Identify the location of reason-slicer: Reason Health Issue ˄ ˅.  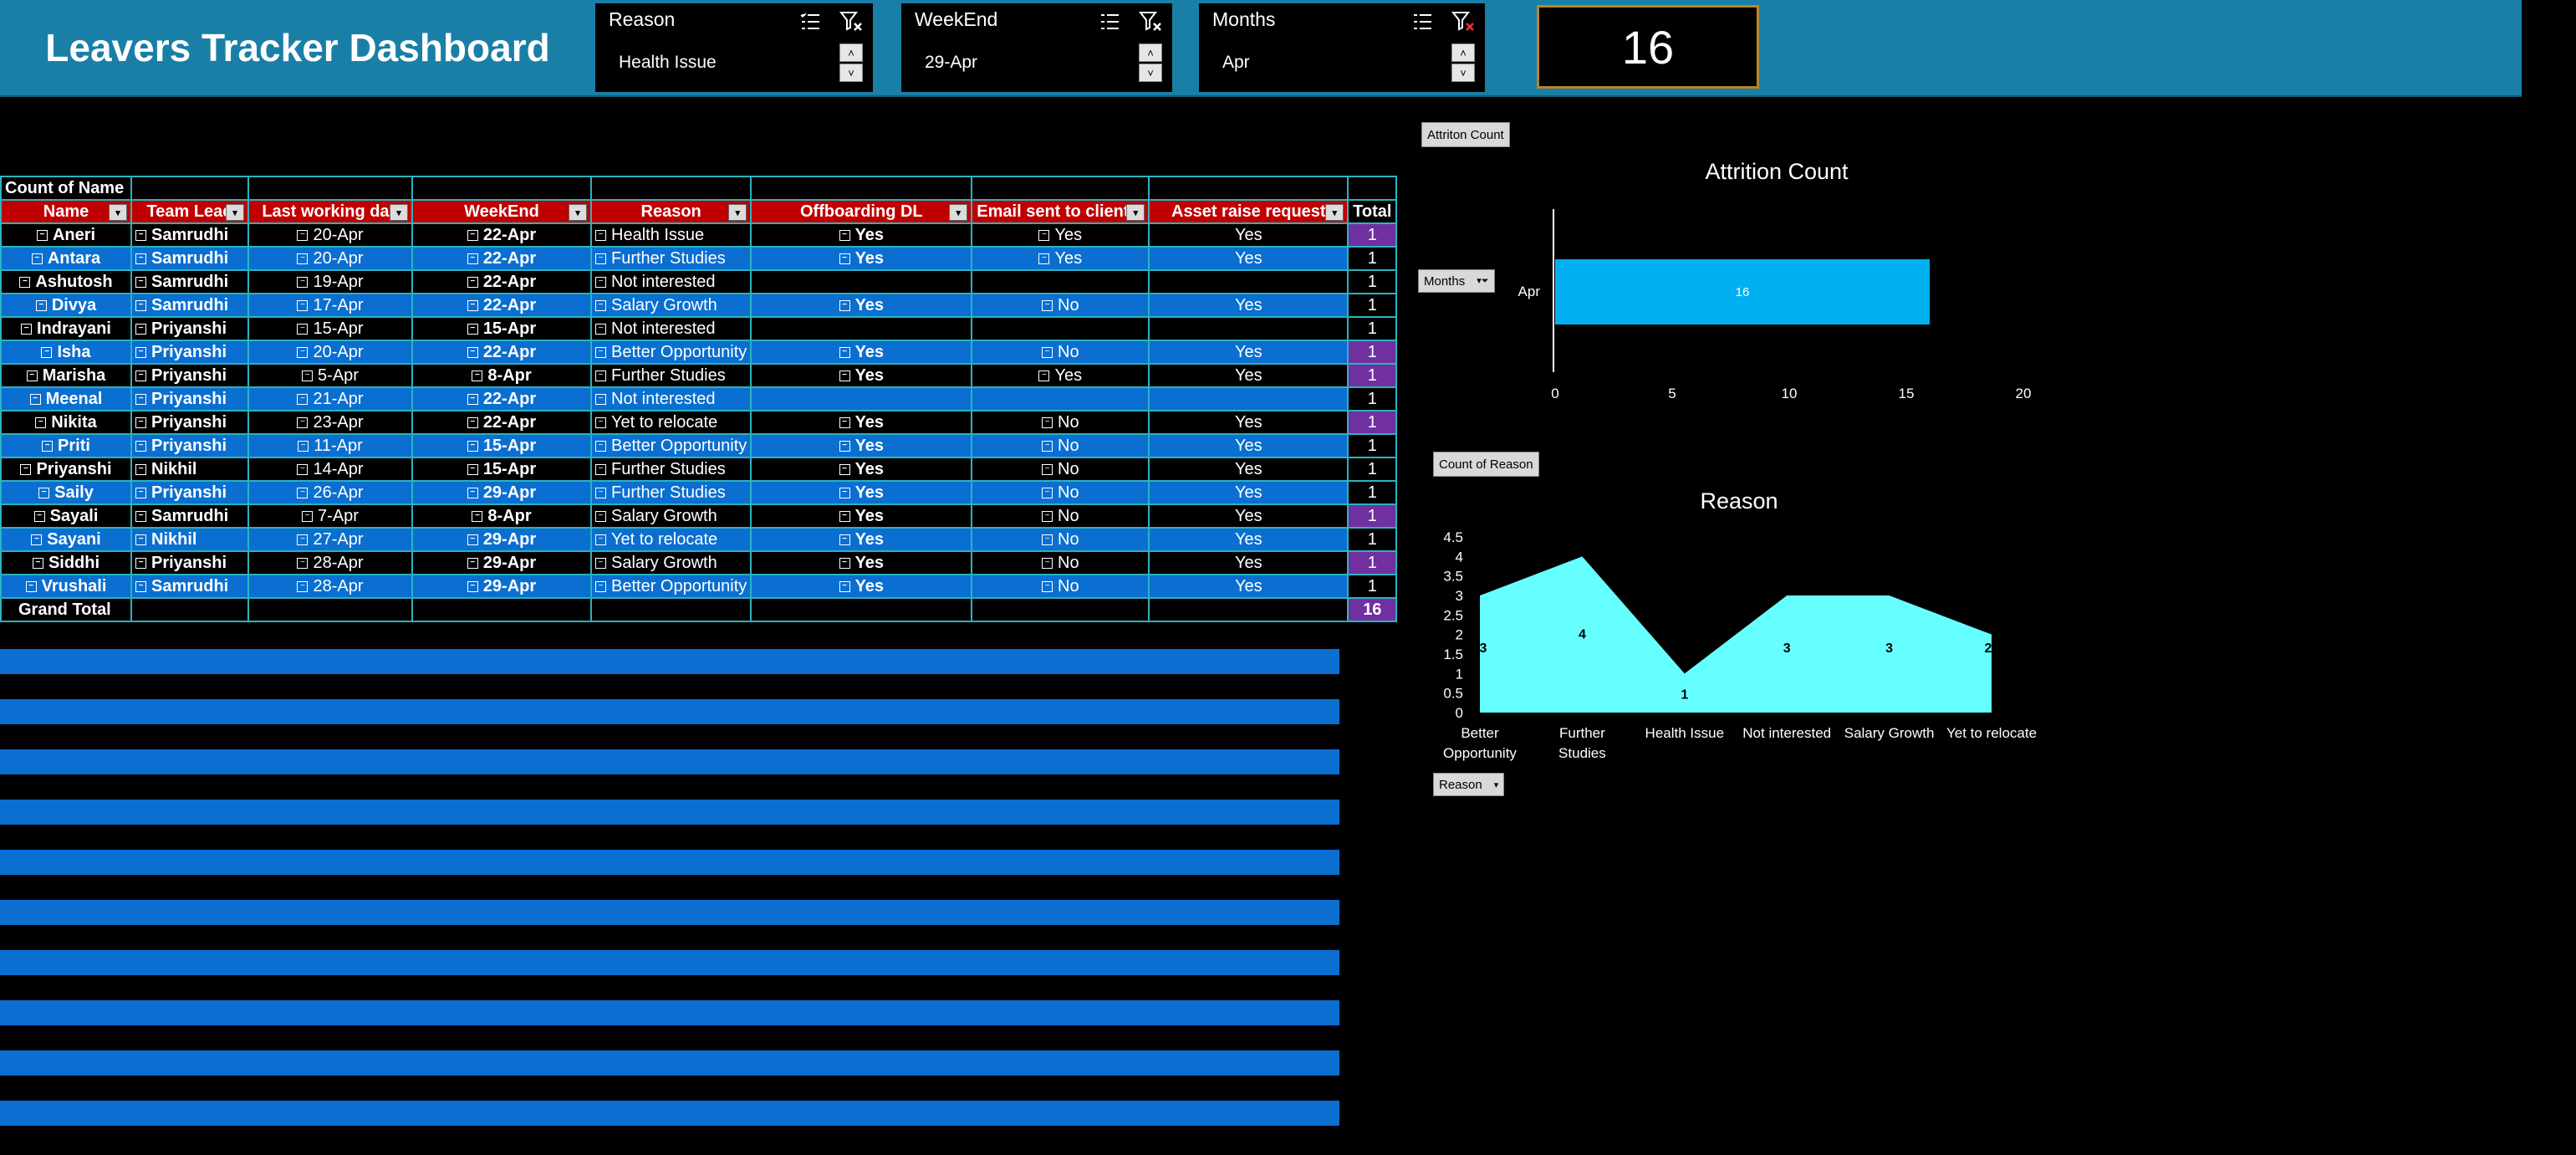
(734, 47).